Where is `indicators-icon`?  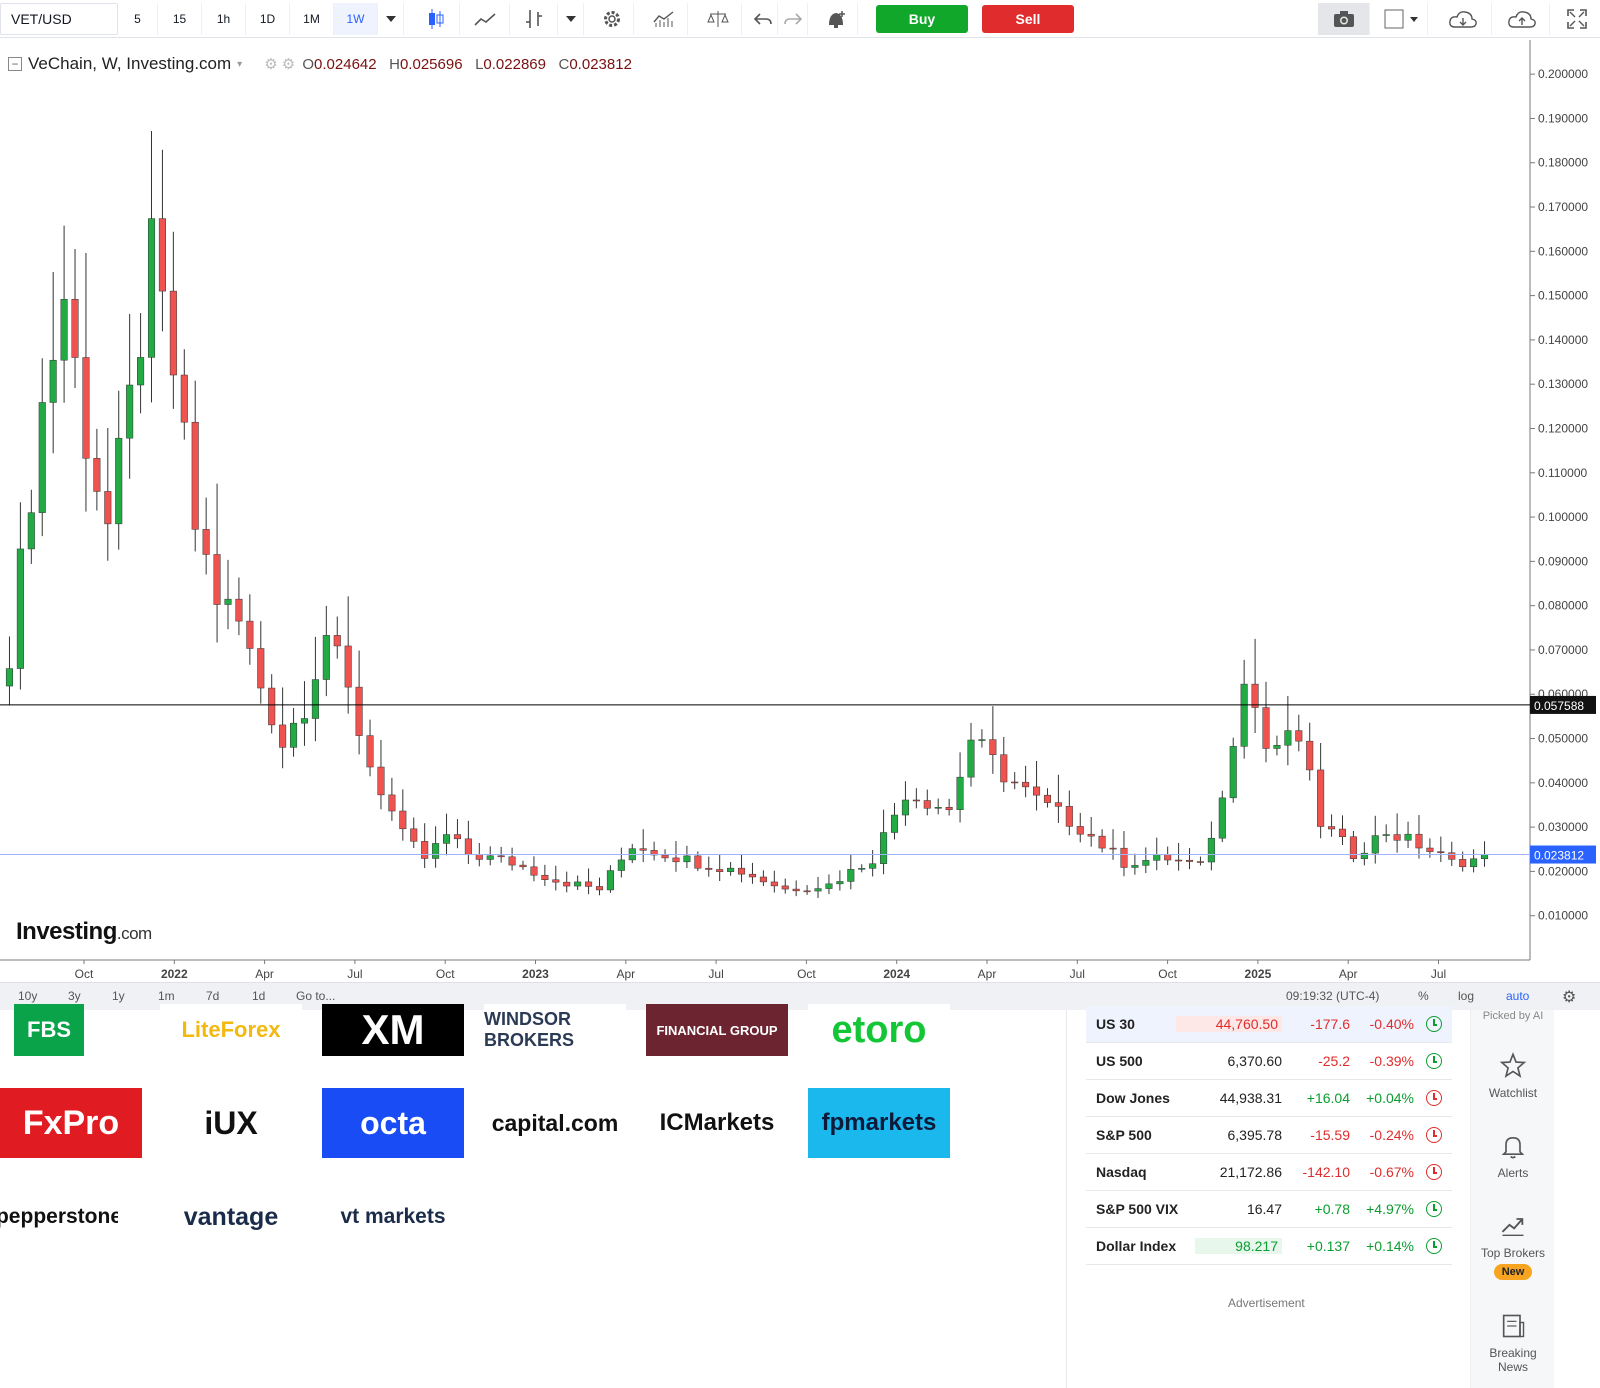 indicators-icon is located at coordinates (664, 19).